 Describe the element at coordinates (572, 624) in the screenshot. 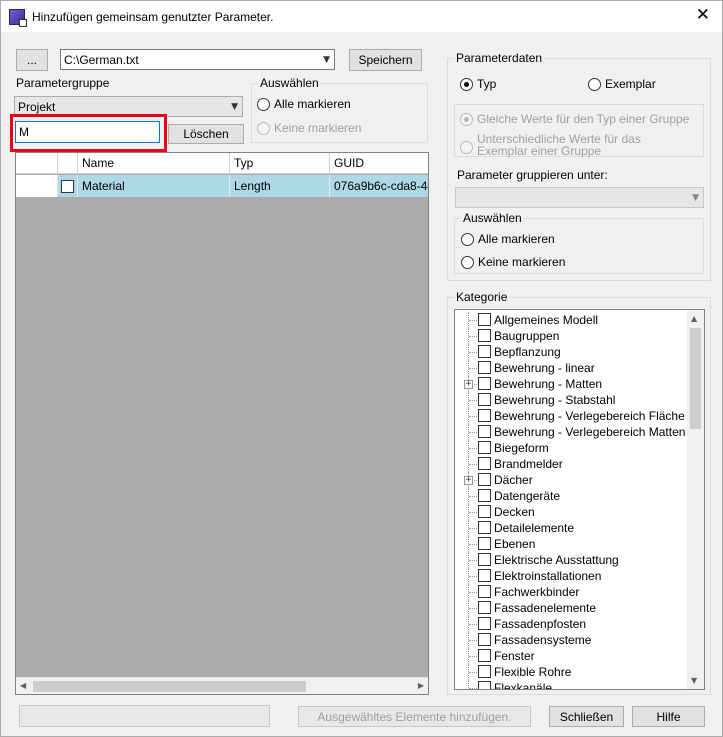

I see `list-item: Fassadenpfosten` at that location.